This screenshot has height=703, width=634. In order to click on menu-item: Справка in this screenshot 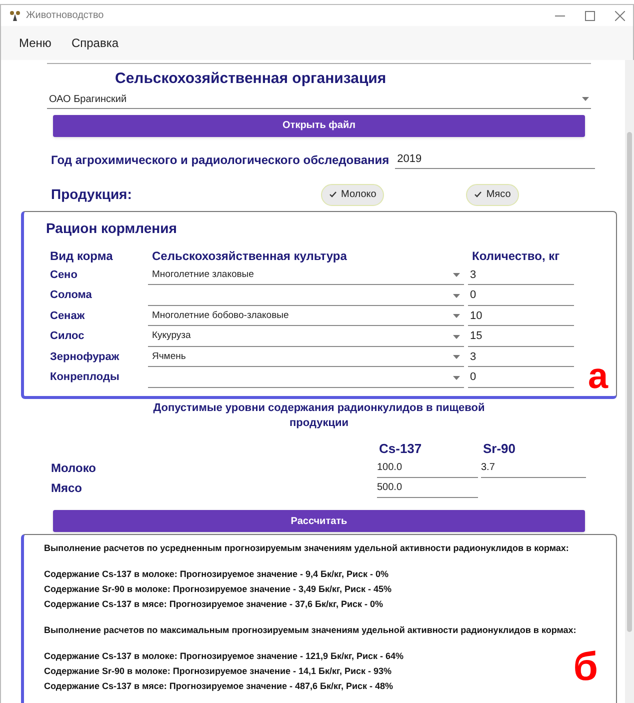, I will do `click(95, 43)`.